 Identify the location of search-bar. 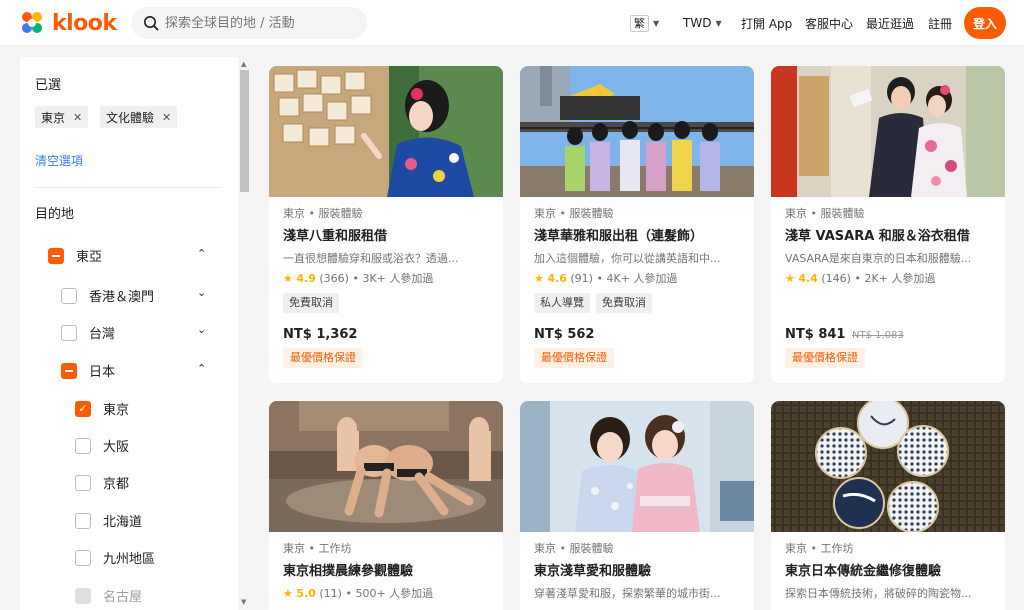
(249, 23).